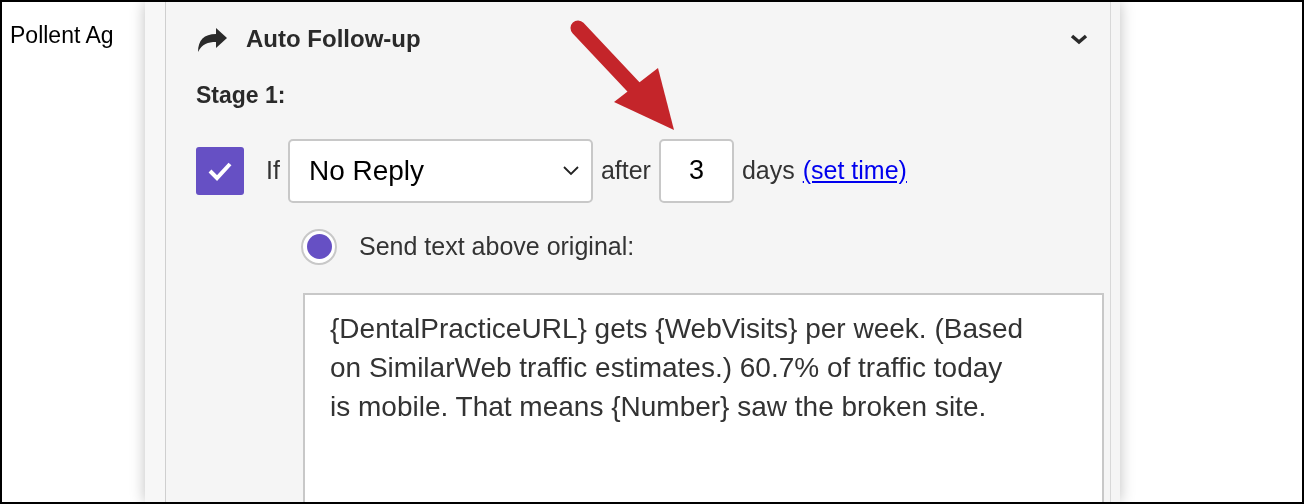 The height and width of the screenshot is (504, 1304). What do you see at coordinates (497, 246) in the screenshot?
I see `option-label: Send text above original:` at bounding box center [497, 246].